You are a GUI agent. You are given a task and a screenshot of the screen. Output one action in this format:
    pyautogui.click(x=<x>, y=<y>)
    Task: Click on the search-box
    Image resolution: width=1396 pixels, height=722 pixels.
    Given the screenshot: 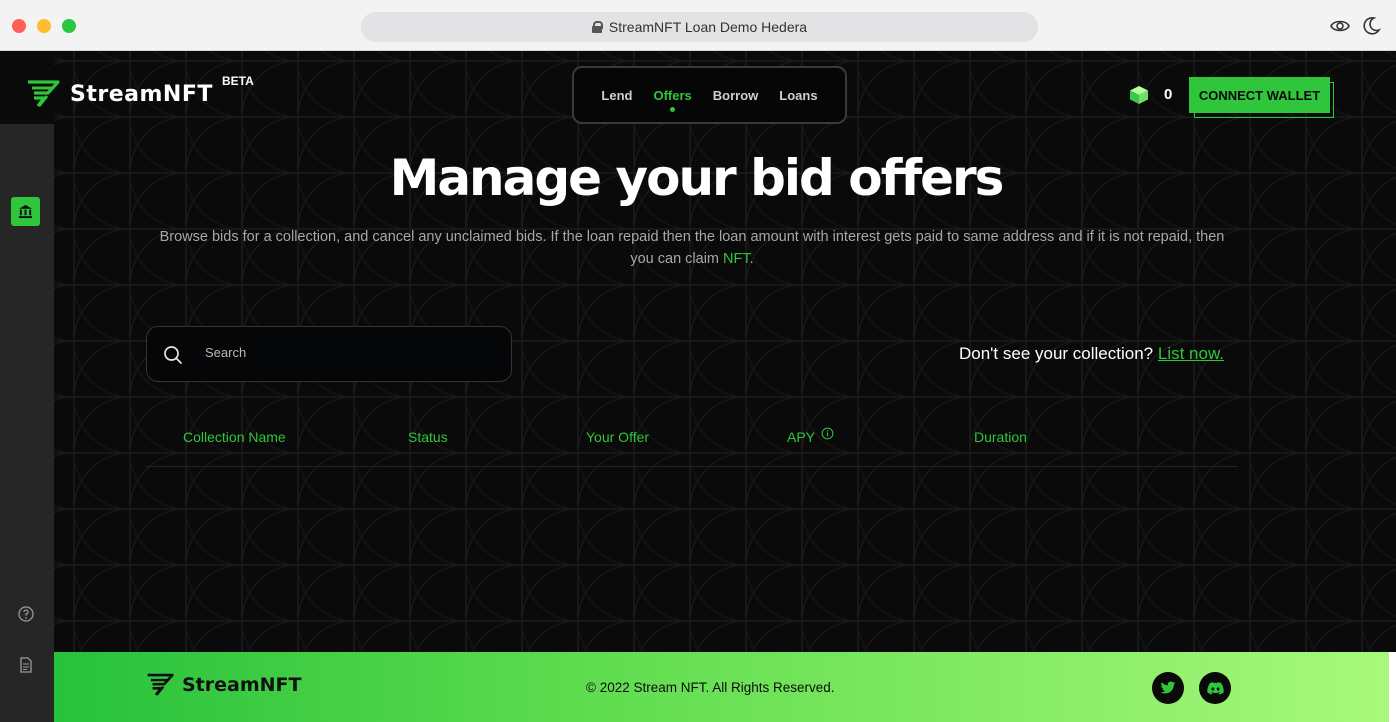 What is the action you would take?
    pyautogui.click(x=329, y=354)
    